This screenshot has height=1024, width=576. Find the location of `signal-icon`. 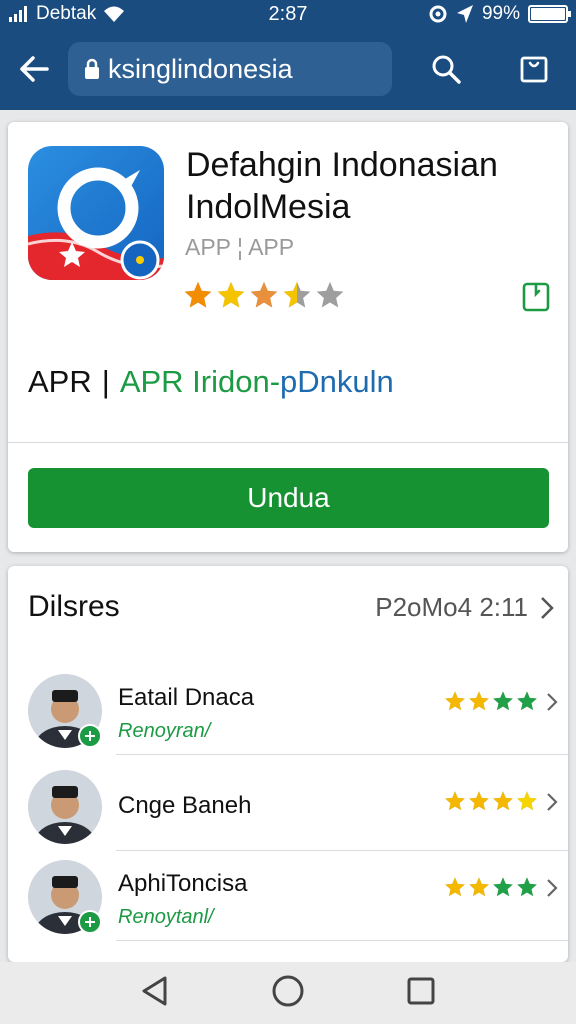

signal-icon is located at coordinates (18, 14).